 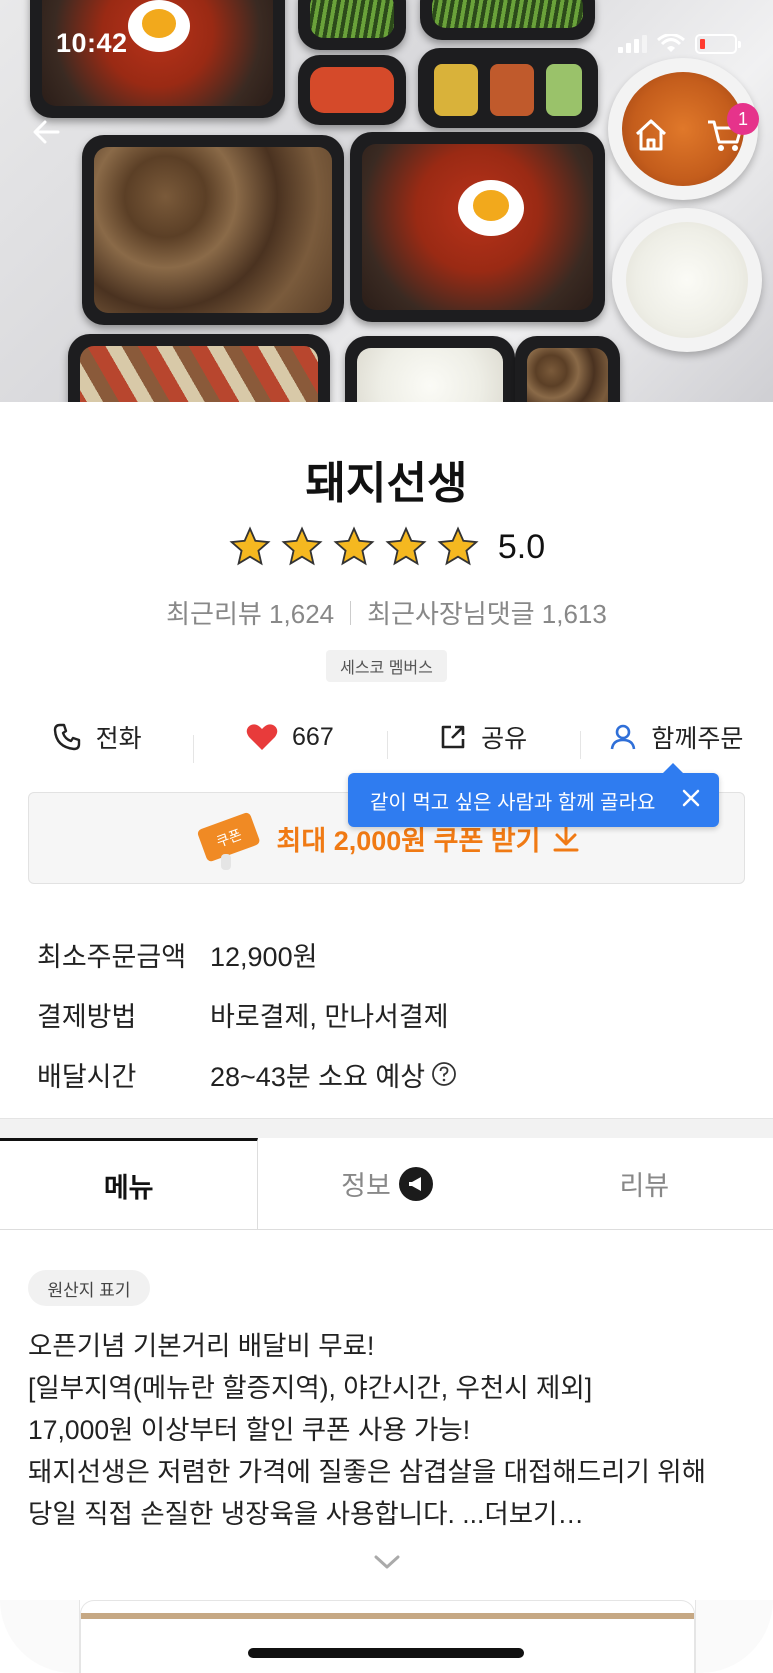 What do you see at coordinates (623, 737) in the screenshot?
I see `person-icon` at bounding box center [623, 737].